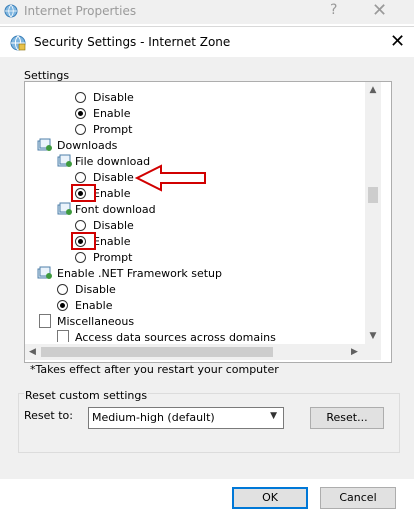 This screenshot has height=509, width=414. Describe the element at coordinates (358, 498) in the screenshot. I see `cancel-button: Cancel` at that location.